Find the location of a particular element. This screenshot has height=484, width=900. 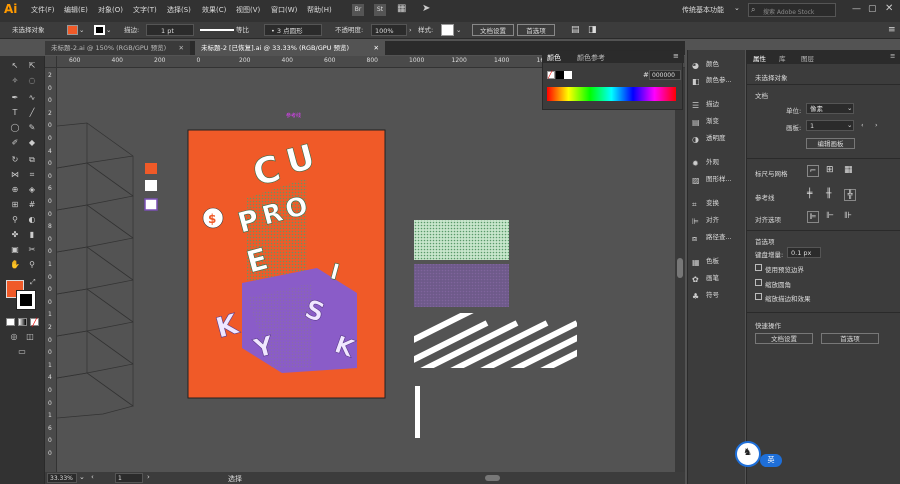

shape-builder-icon: ⊕ is located at coordinates (15, 189).